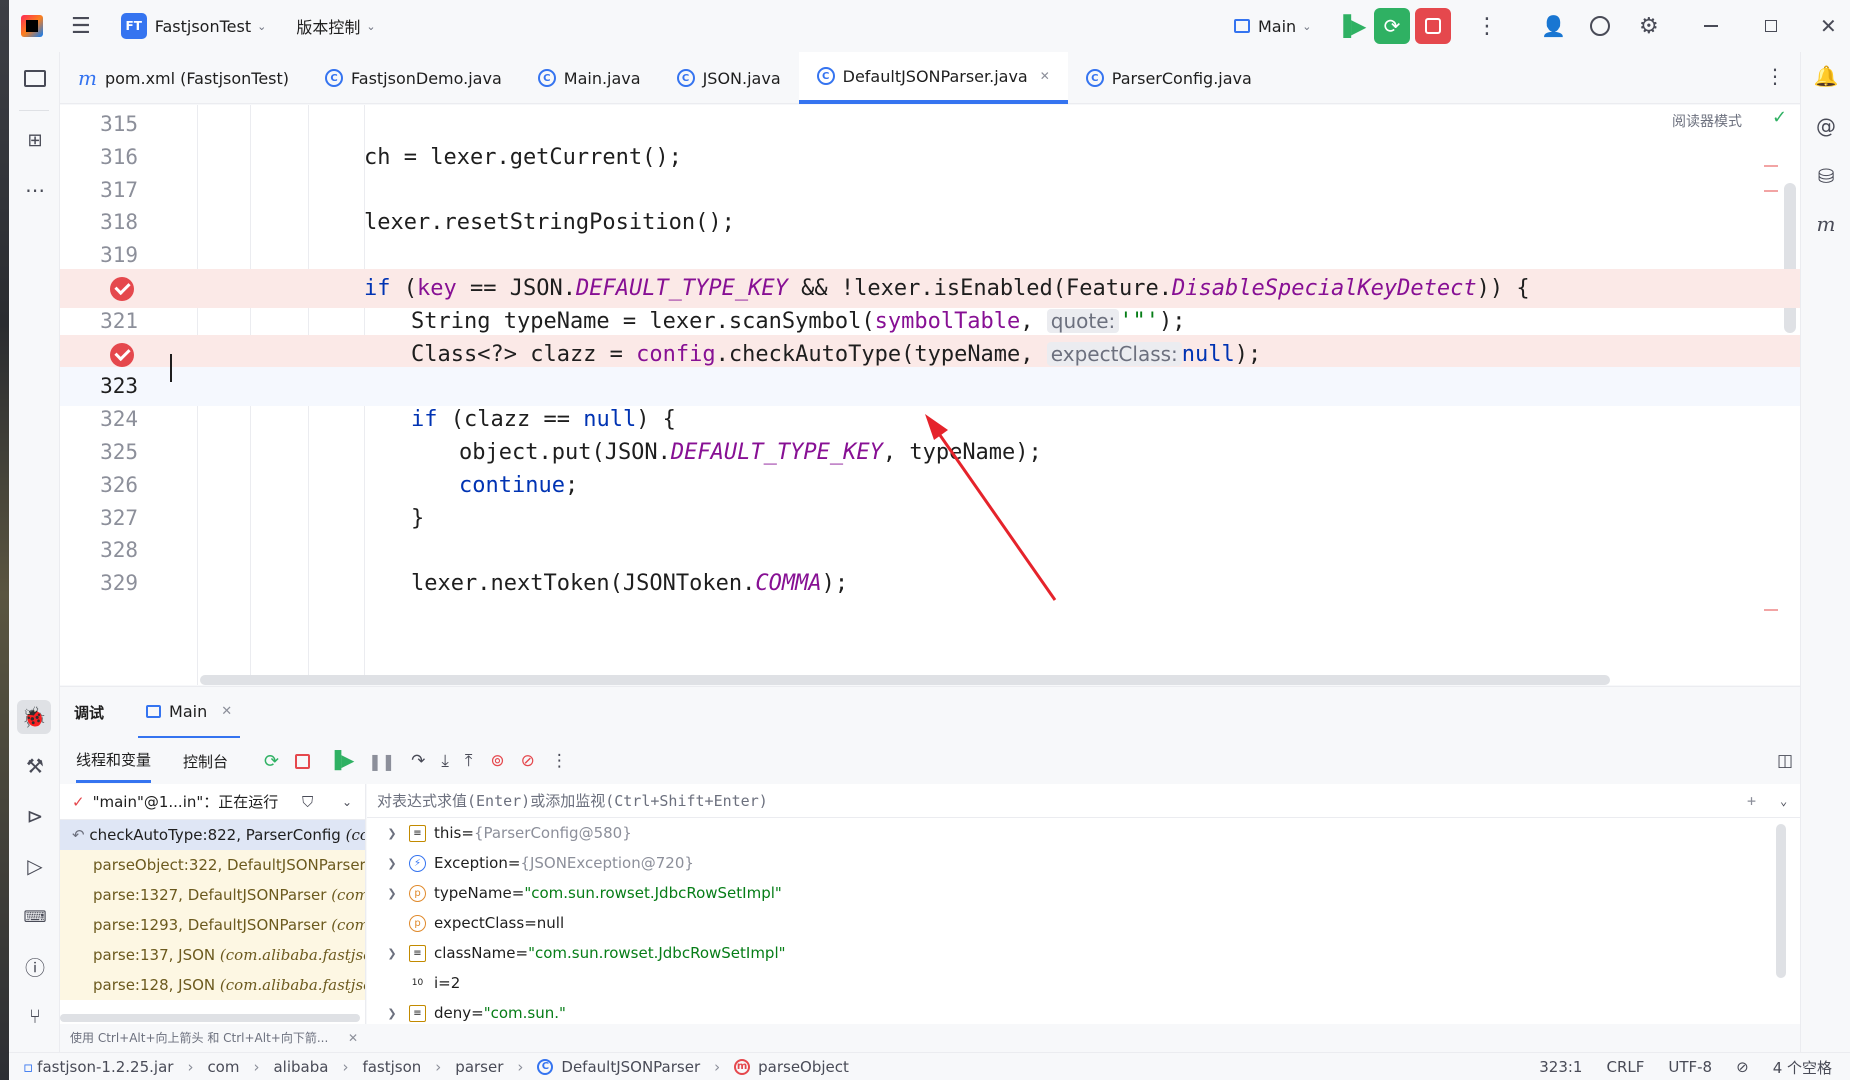 Image resolution: width=1850 pixels, height=1081 pixels. What do you see at coordinates (445, 761) in the screenshot?
I see `step-into-icon: ⤓` at bounding box center [445, 761].